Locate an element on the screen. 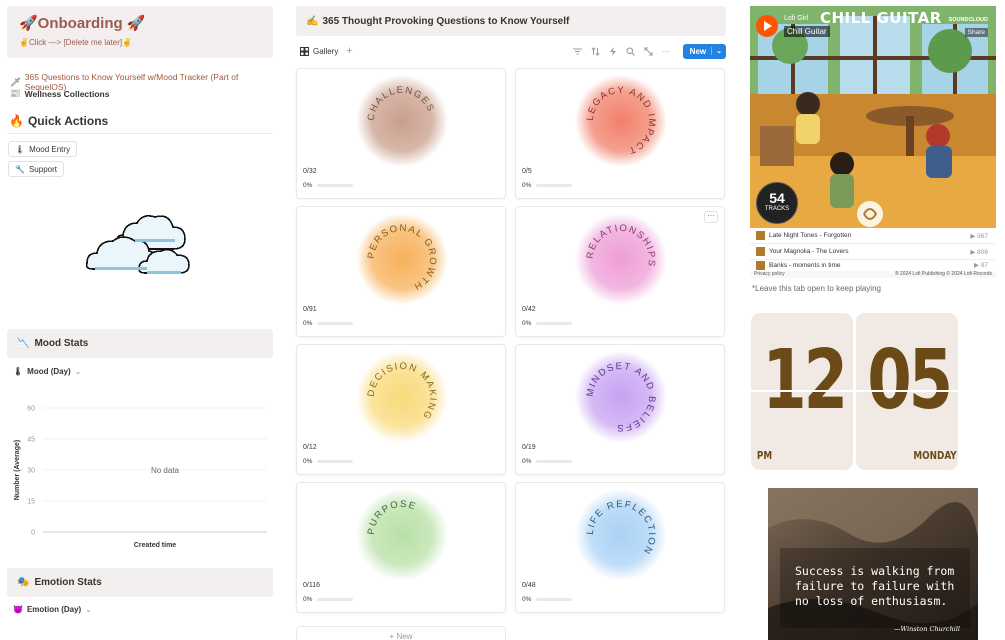 Image resolution: width=1005 pixels, height=640 pixels. sort-icon is located at coordinates (595, 51).